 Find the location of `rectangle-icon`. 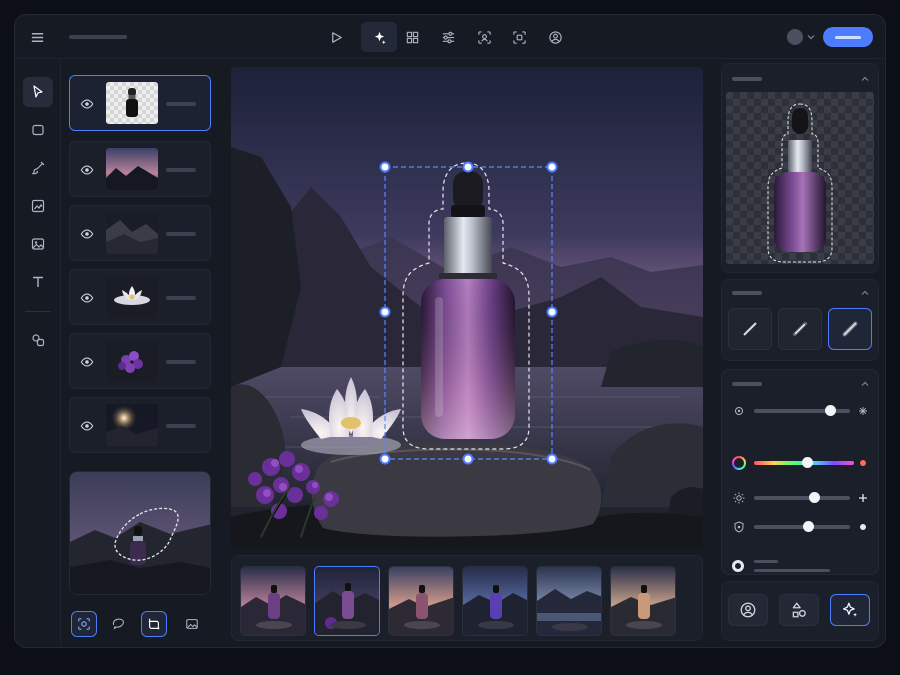

rectangle-icon is located at coordinates (38, 130).